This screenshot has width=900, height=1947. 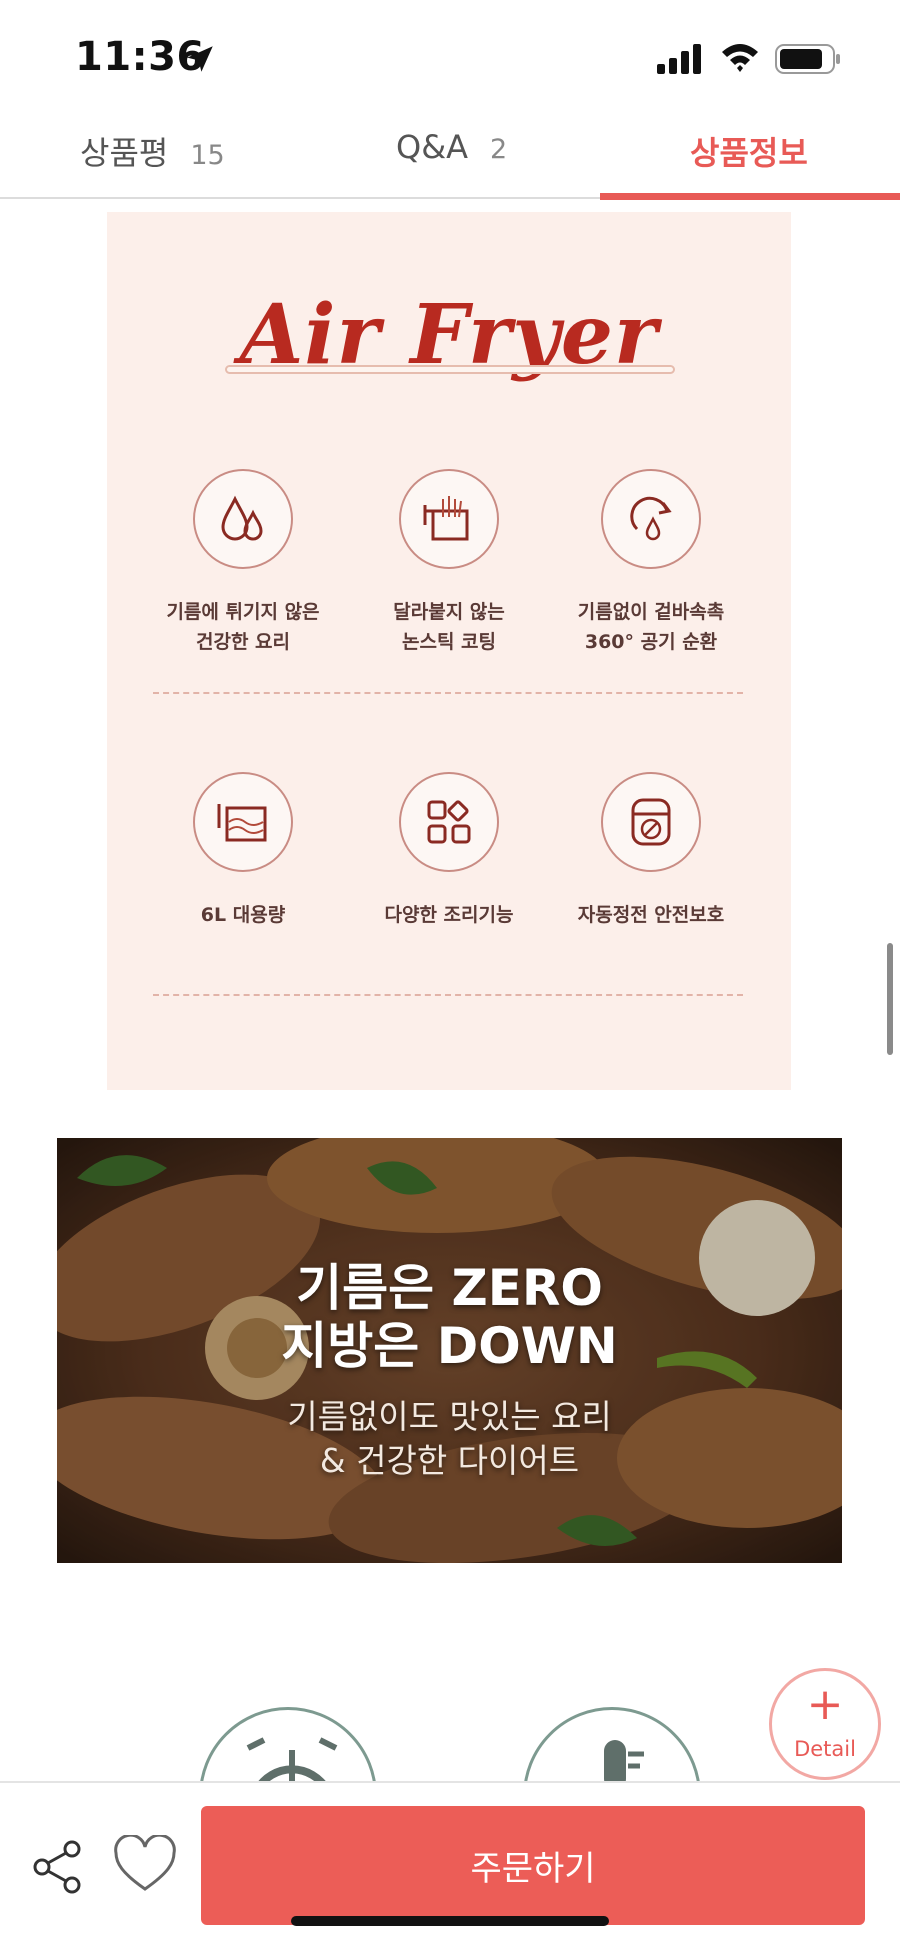 What do you see at coordinates (449, 1460) in the screenshot?
I see `banner-subtext-2: & 건강한 다이어트` at bounding box center [449, 1460].